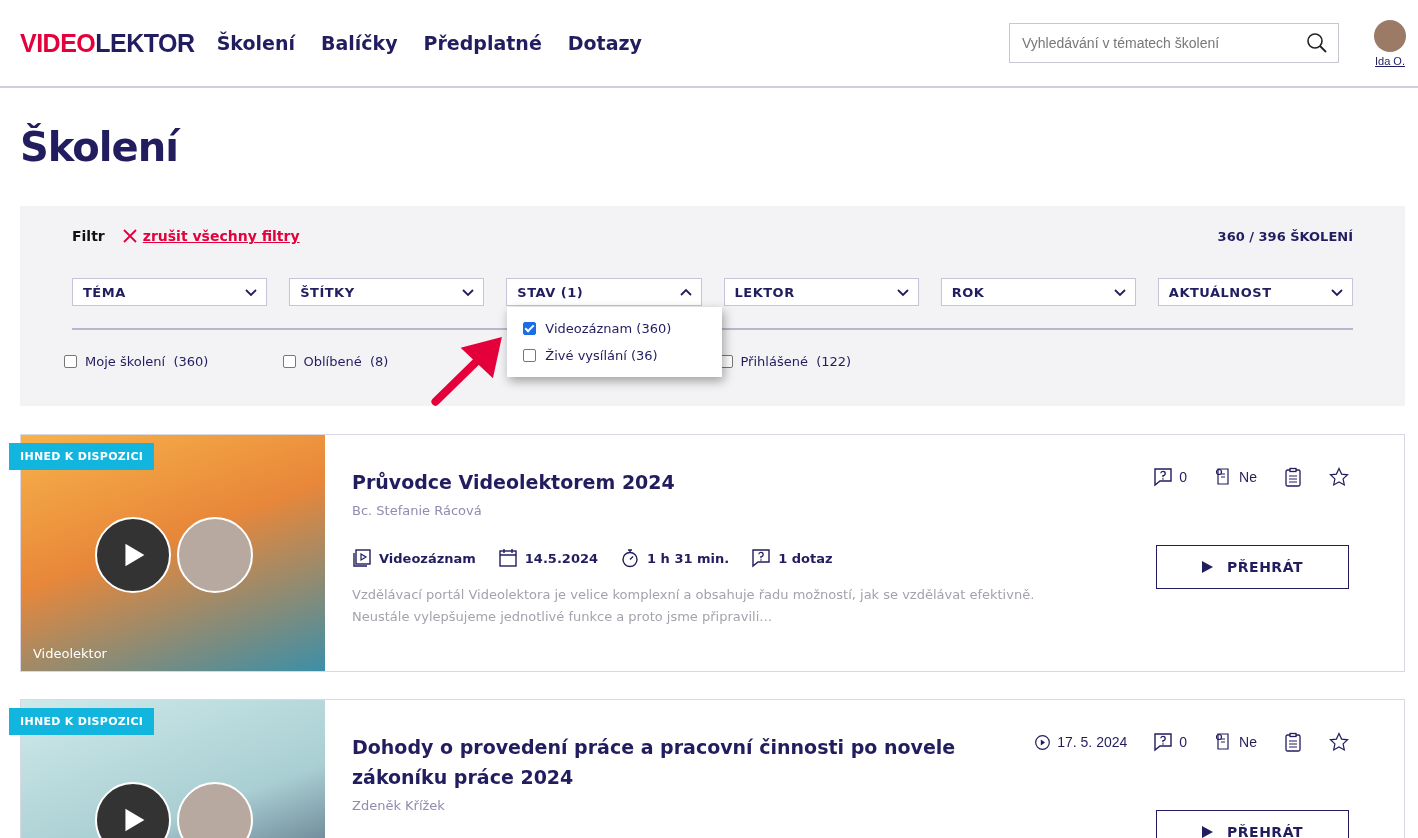 The image size is (1418, 838). Describe the element at coordinates (750, 482) in the screenshot. I see `course-title: Průvodce Videolektorem 2024` at that location.